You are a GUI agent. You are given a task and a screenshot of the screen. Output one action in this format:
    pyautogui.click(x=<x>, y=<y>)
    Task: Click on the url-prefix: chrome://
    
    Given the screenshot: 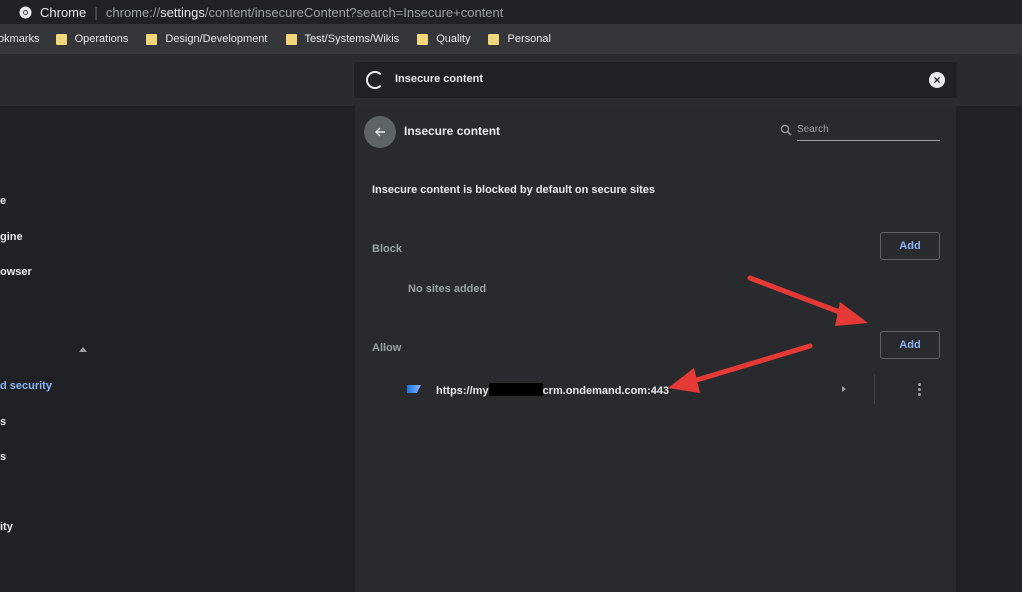 What is the action you would take?
    pyautogui.click(x=133, y=12)
    